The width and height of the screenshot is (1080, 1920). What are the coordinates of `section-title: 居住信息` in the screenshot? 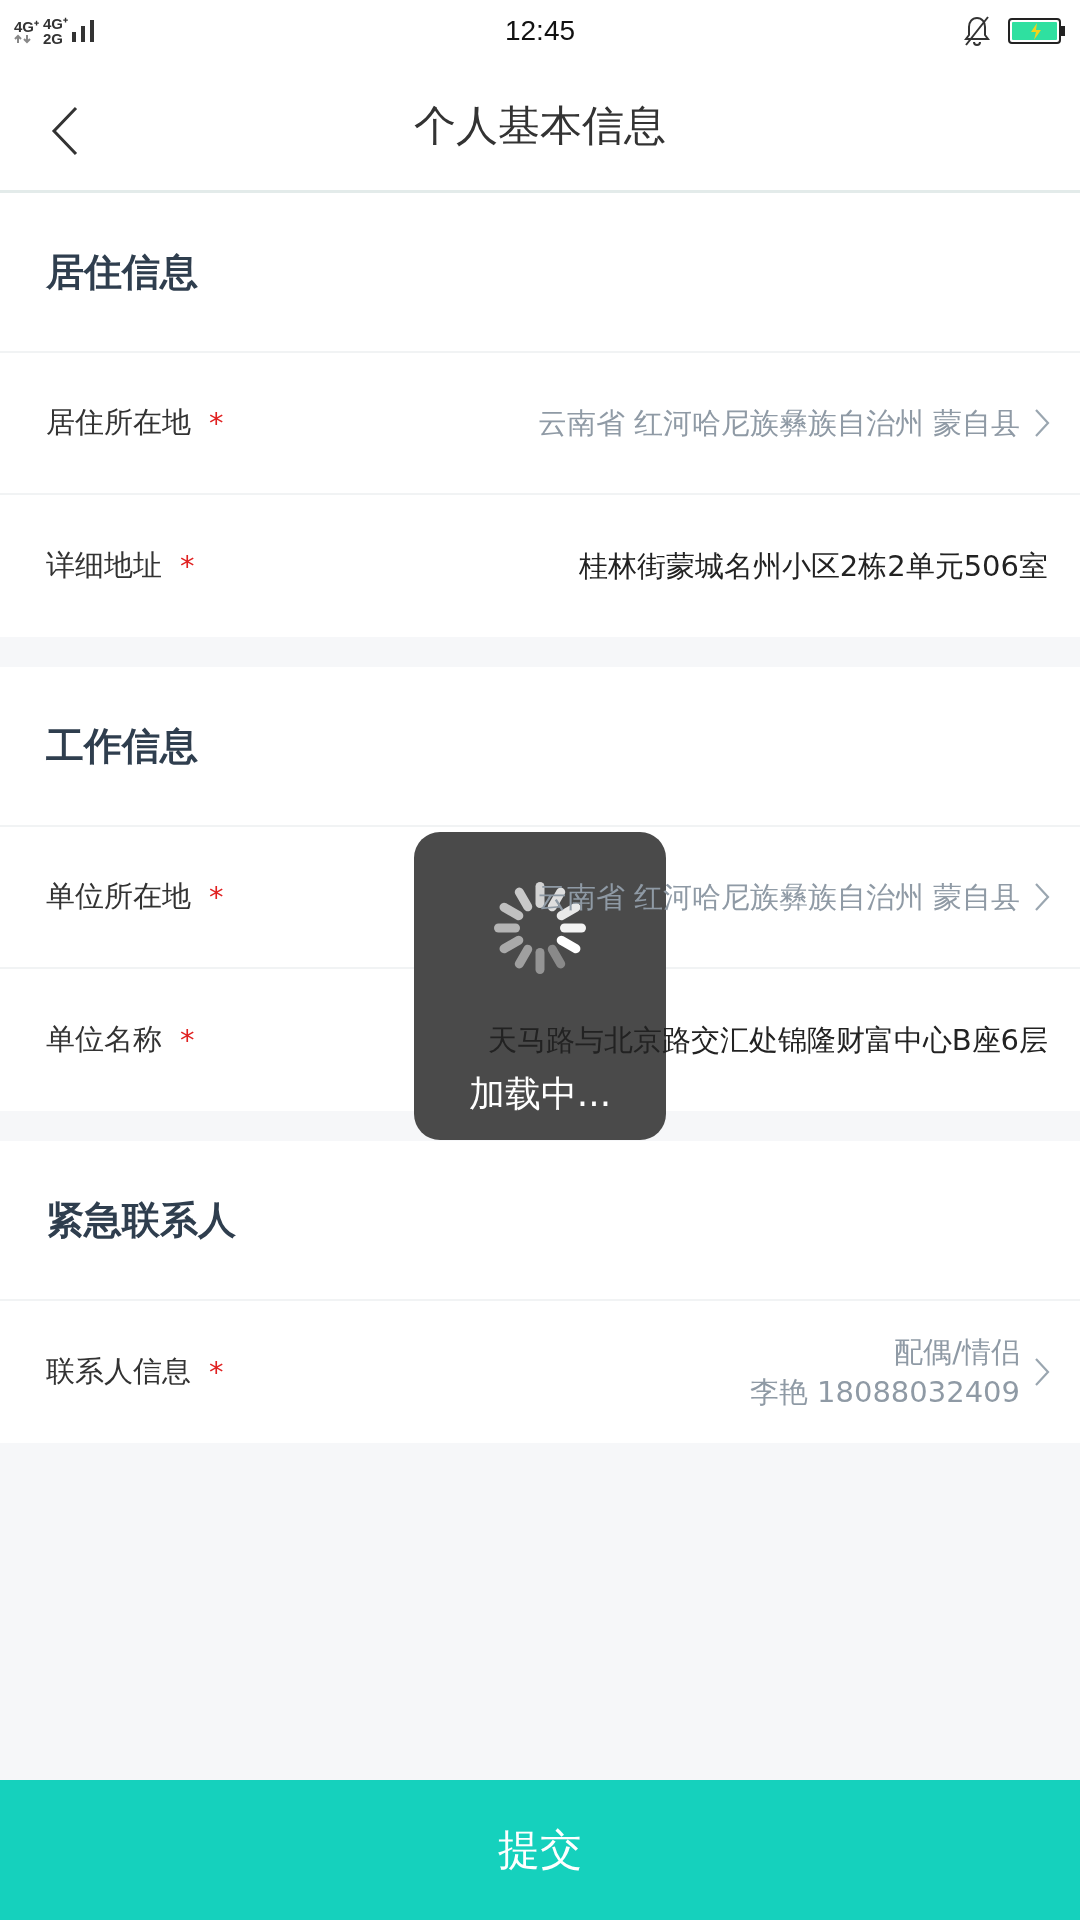 It's located at (540, 273).